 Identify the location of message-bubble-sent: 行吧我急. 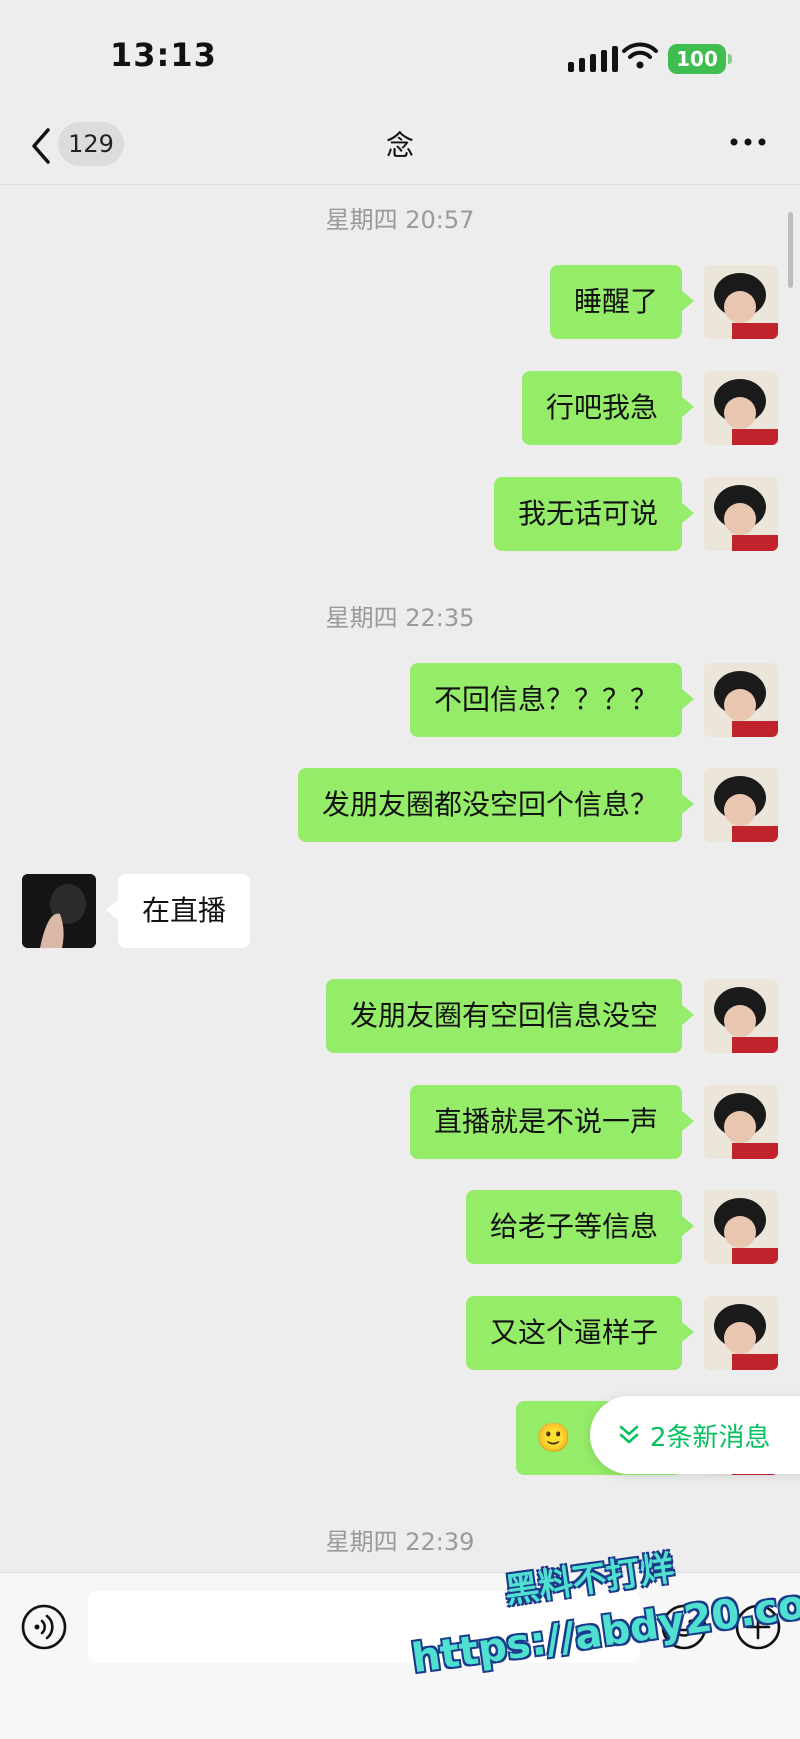
(608, 408).